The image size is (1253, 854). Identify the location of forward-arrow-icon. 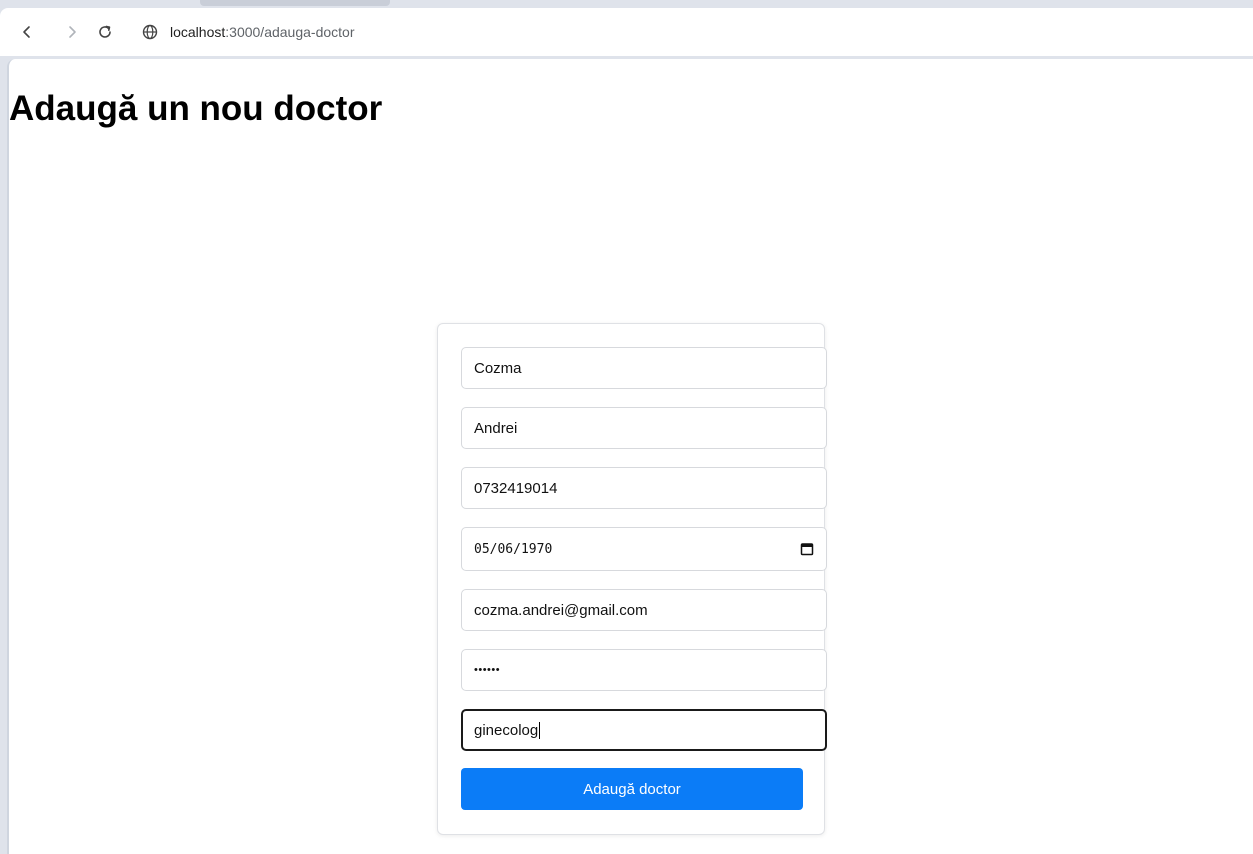
(72, 32).